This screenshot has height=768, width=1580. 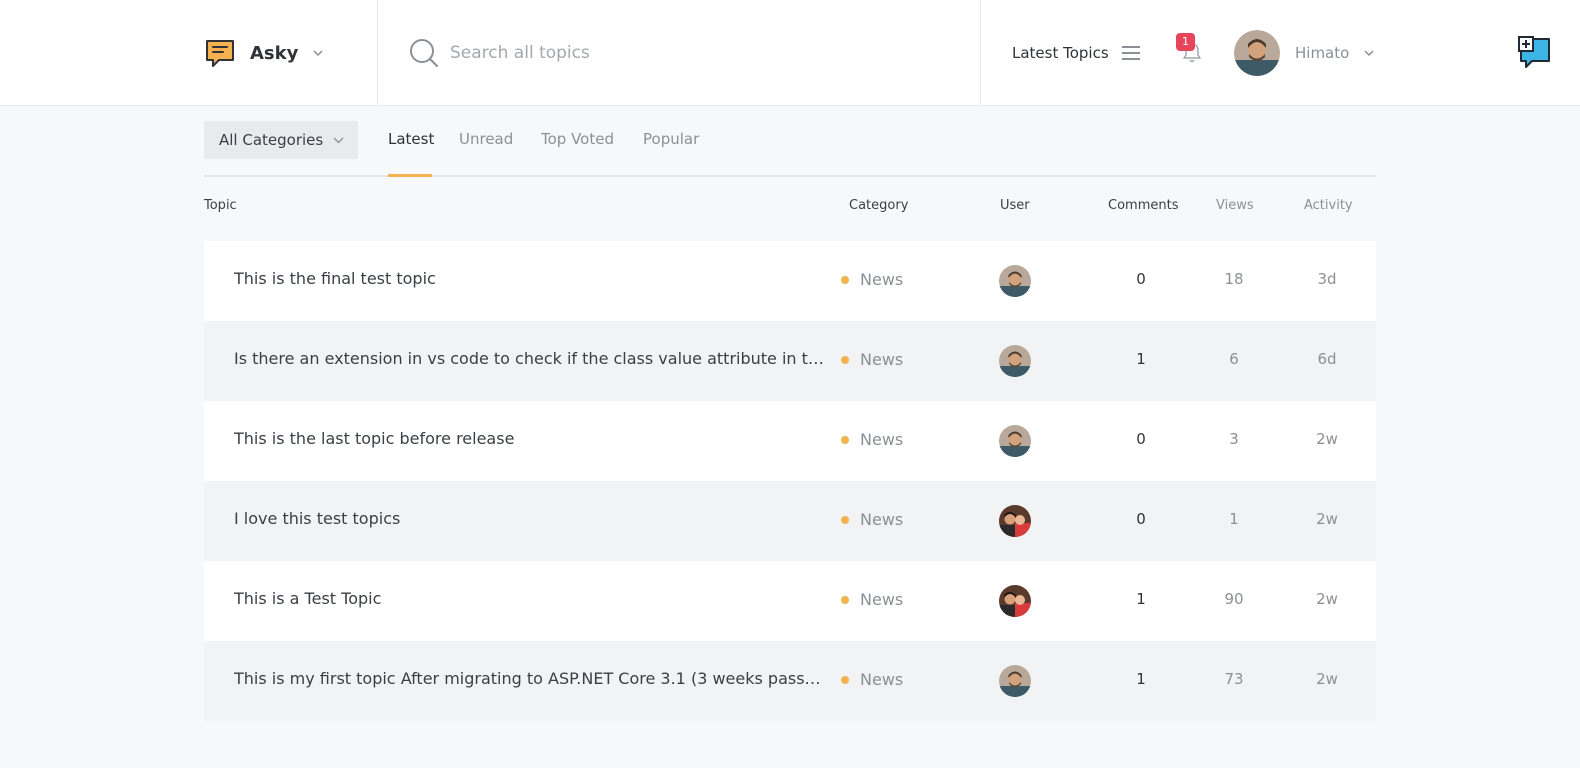 I want to click on tab-latest: Latest, so click(x=411, y=139).